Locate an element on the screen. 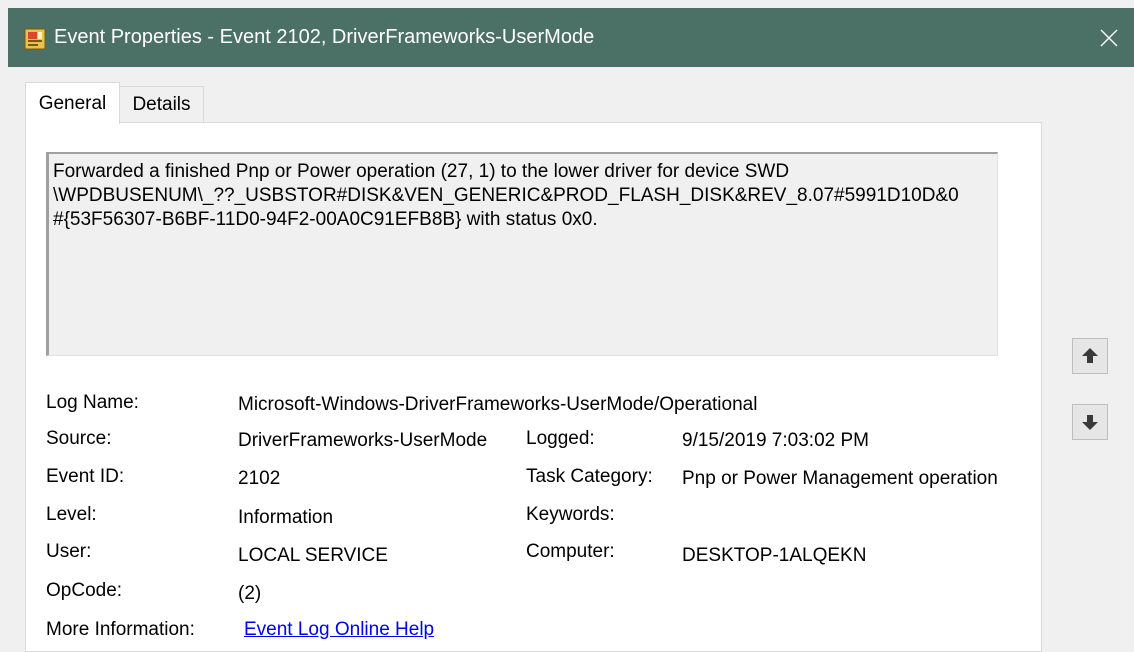  event-id-label: Event ID: is located at coordinates (85, 476).